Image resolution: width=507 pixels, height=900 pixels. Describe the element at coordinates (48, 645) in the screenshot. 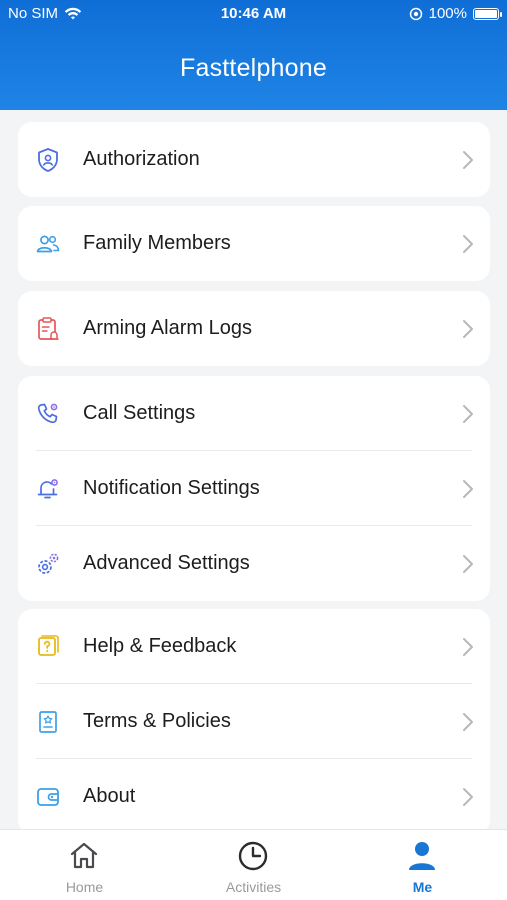

I see `help-icon` at that location.